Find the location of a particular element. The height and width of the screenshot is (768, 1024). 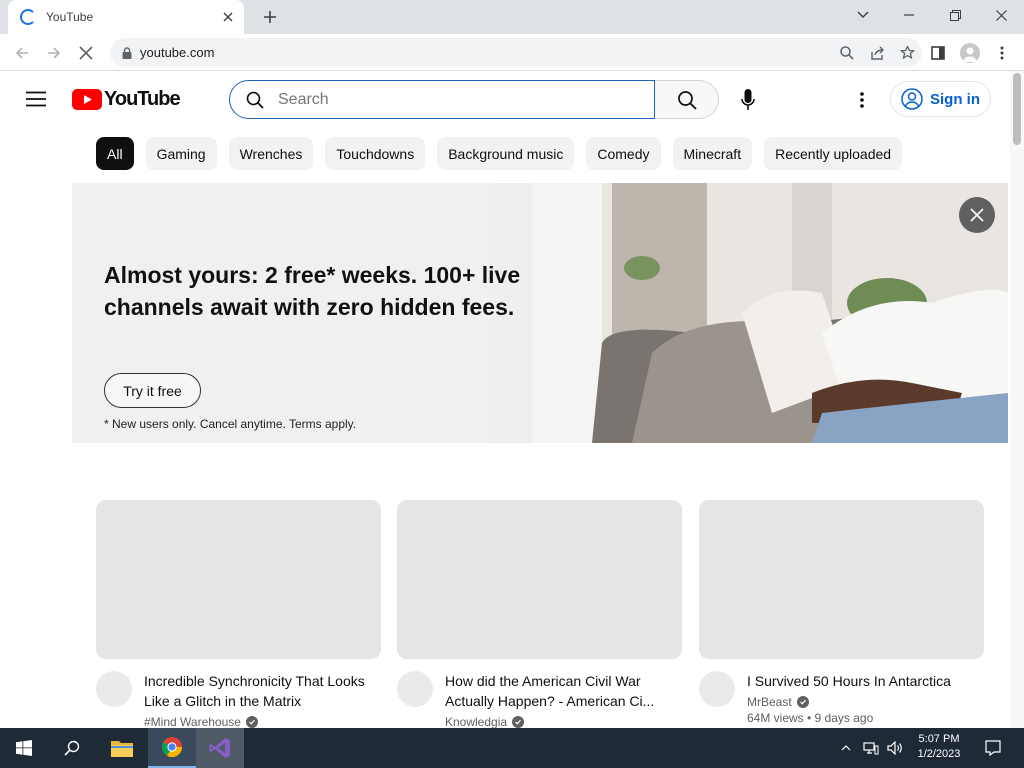

share-icon is located at coordinates (877, 53).